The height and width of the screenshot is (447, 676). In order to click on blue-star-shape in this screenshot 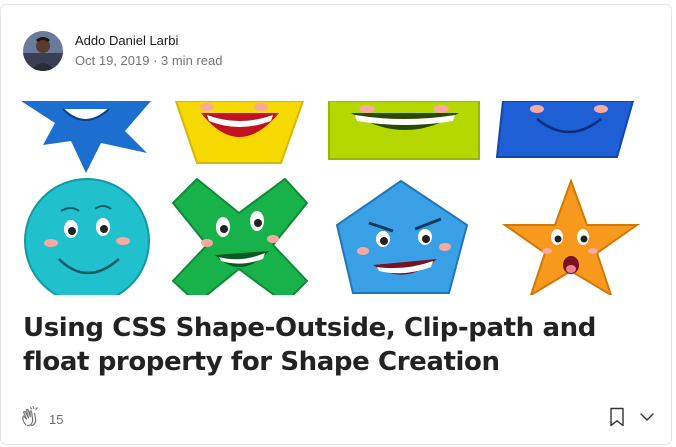, I will do `click(86, 137)`.